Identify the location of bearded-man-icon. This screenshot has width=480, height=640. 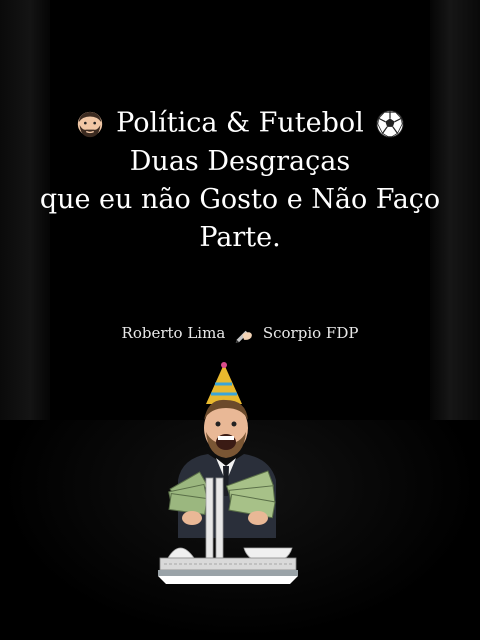
(89, 124).